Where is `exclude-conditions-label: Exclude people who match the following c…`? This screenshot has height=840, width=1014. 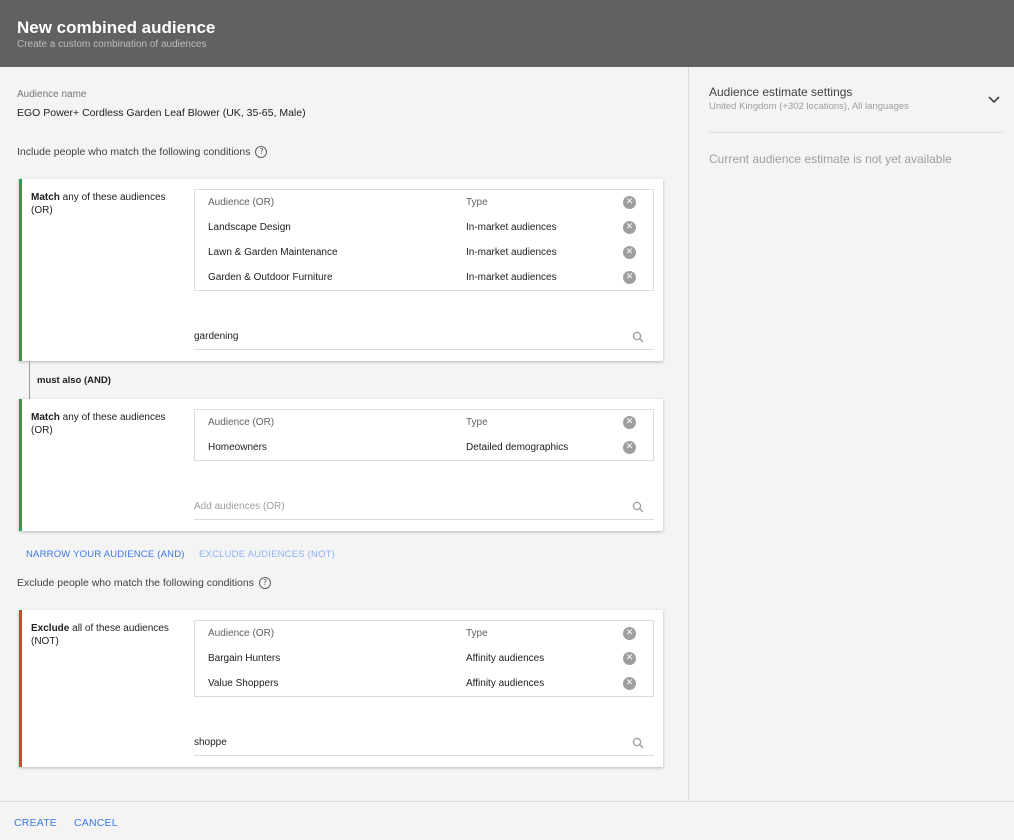
exclude-conditions-label: Exclude people who match the following c… is located at coordinates (144, 583).